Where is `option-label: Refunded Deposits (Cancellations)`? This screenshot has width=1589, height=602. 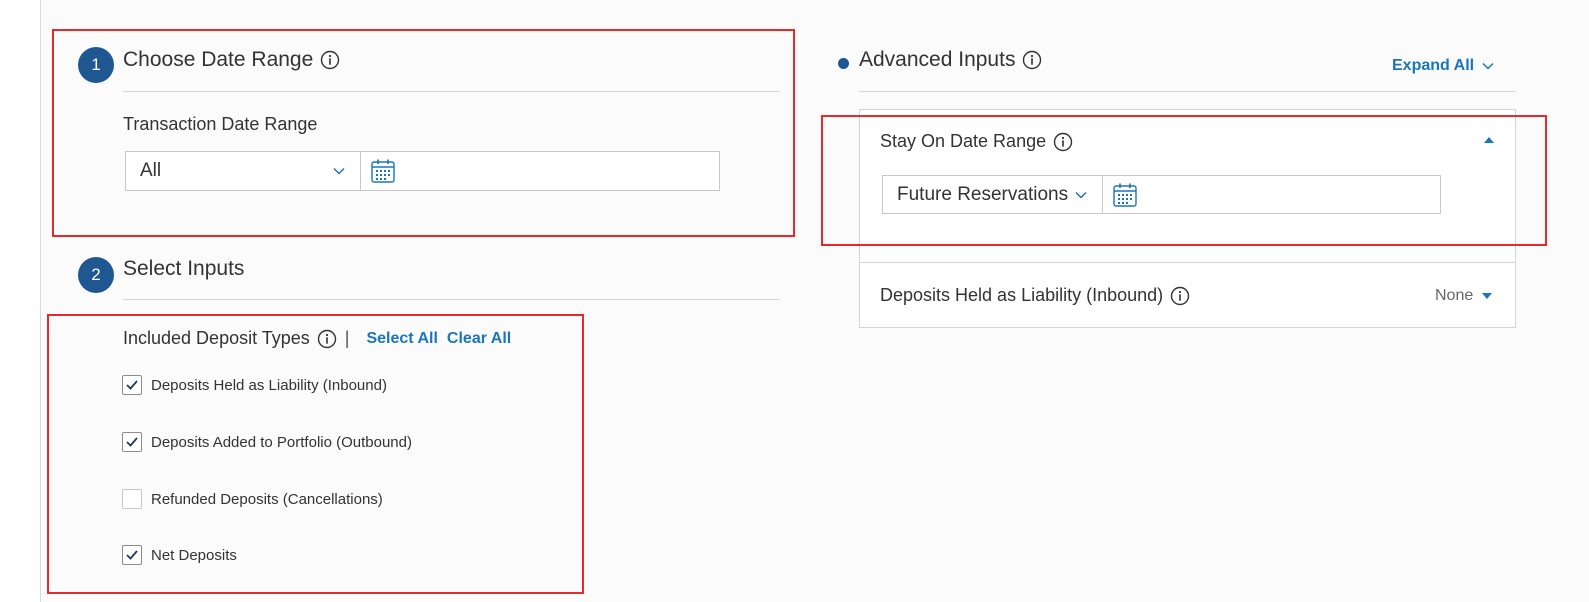
option-label: Refunded Deposits (Cancellations) is located at coordinates (267, 499).